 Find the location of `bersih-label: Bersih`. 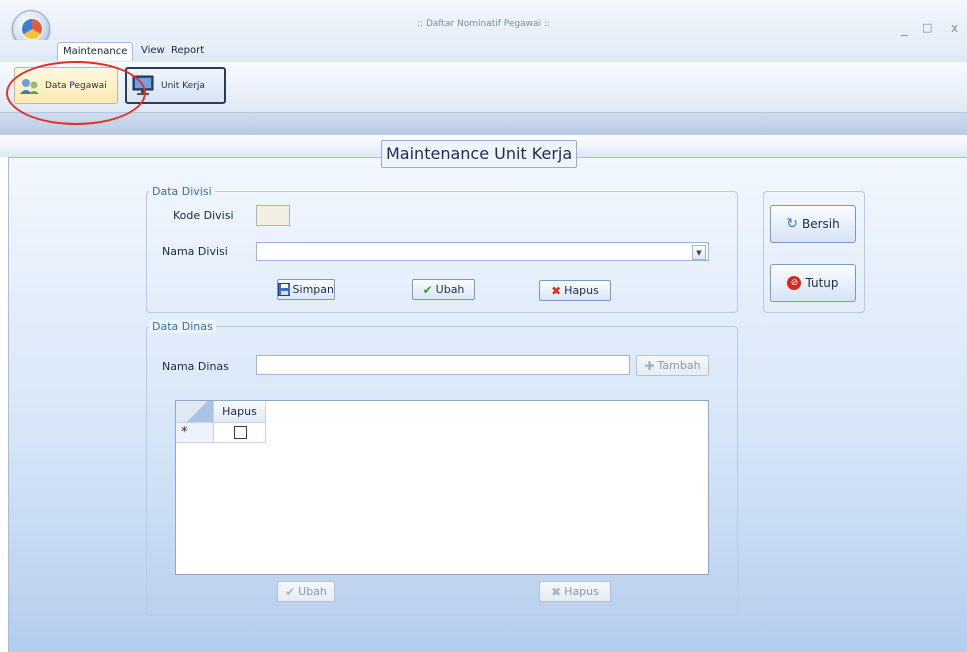

bersih-label: Bersih is located at coordinates (820, 224).